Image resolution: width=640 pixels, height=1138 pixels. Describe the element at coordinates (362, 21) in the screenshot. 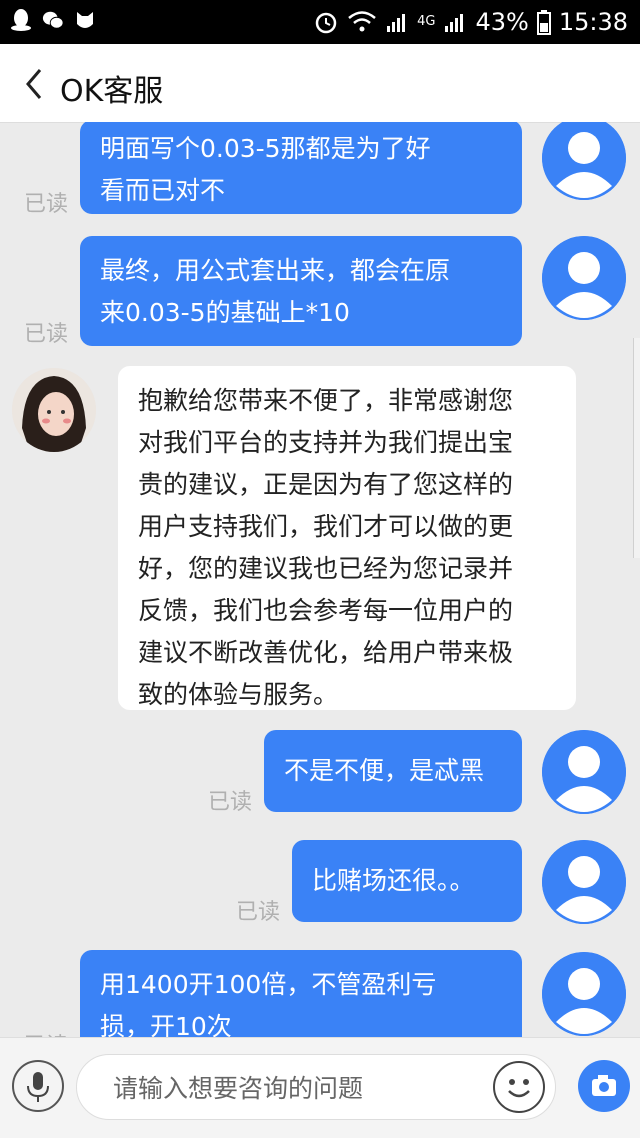

I see `wifi-icon` at that location.